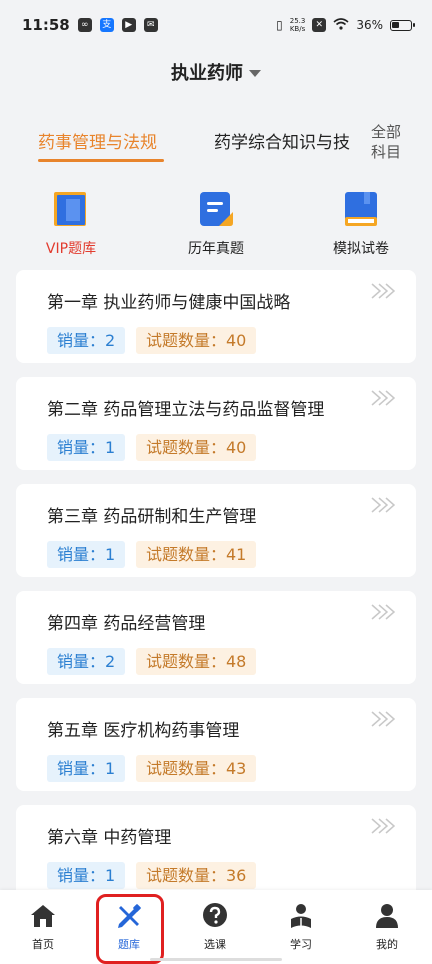  Describe the element at coordinates (207, 73) in the screenshot. I see `page-title: 执业药师` at that location.